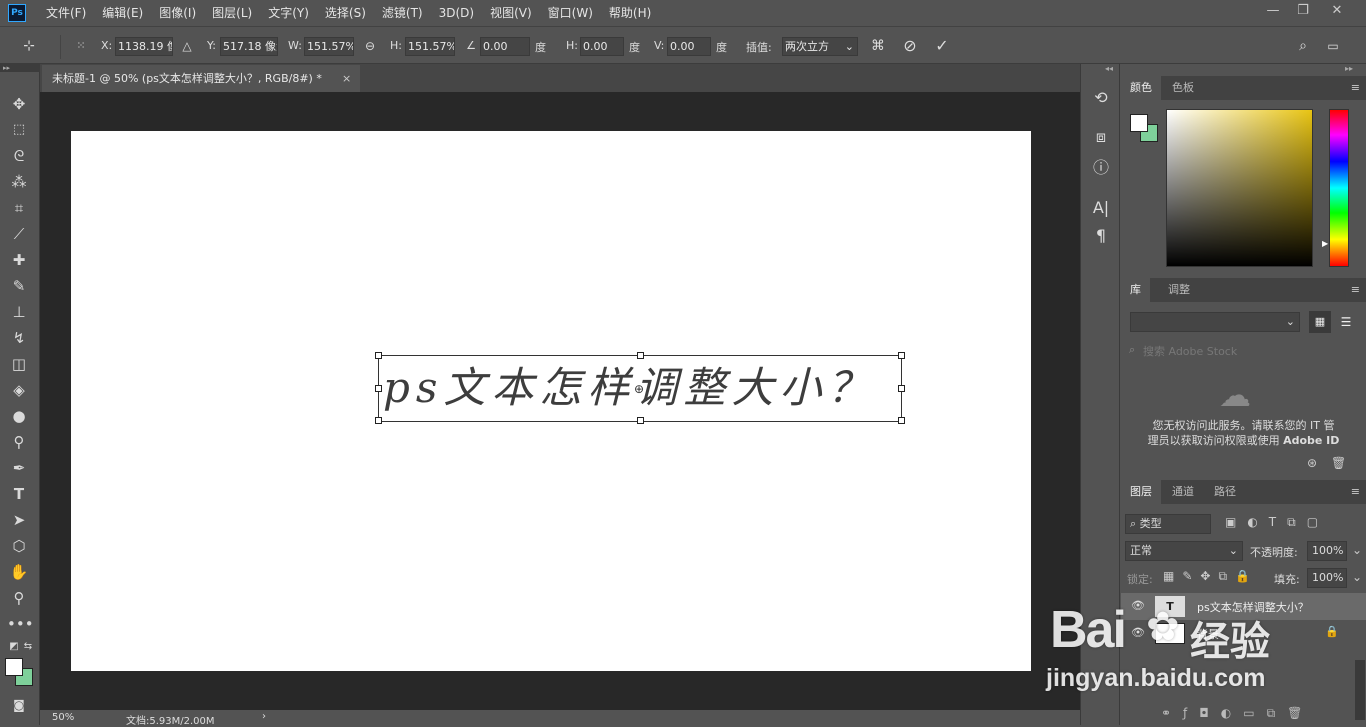  I want to click on stamp-tool-icon: ⊥, so click(19, 312).